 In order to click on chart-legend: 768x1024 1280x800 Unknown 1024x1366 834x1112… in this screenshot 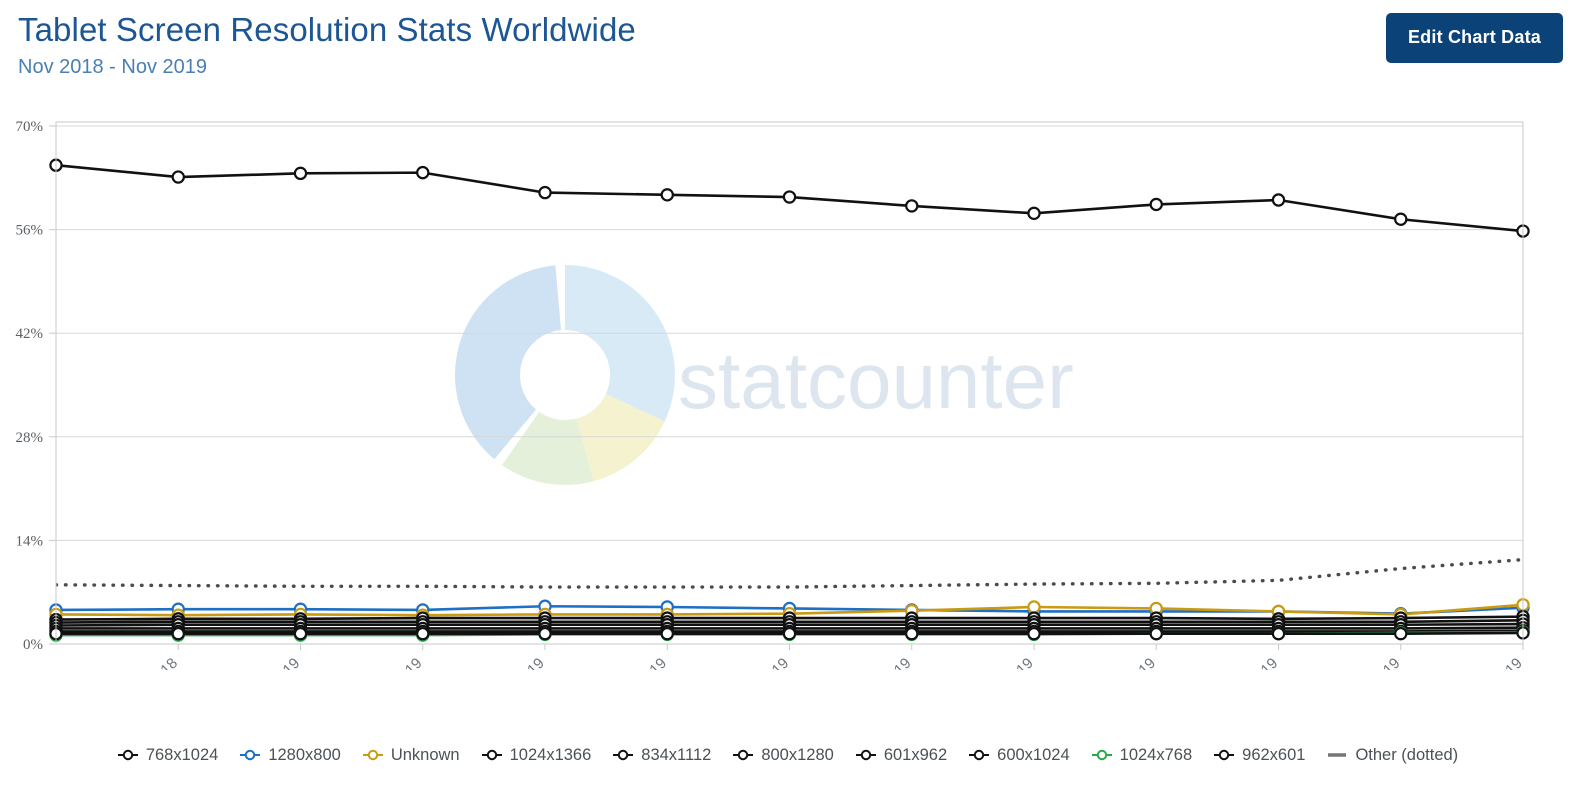, I will do `click(787, 755)`.